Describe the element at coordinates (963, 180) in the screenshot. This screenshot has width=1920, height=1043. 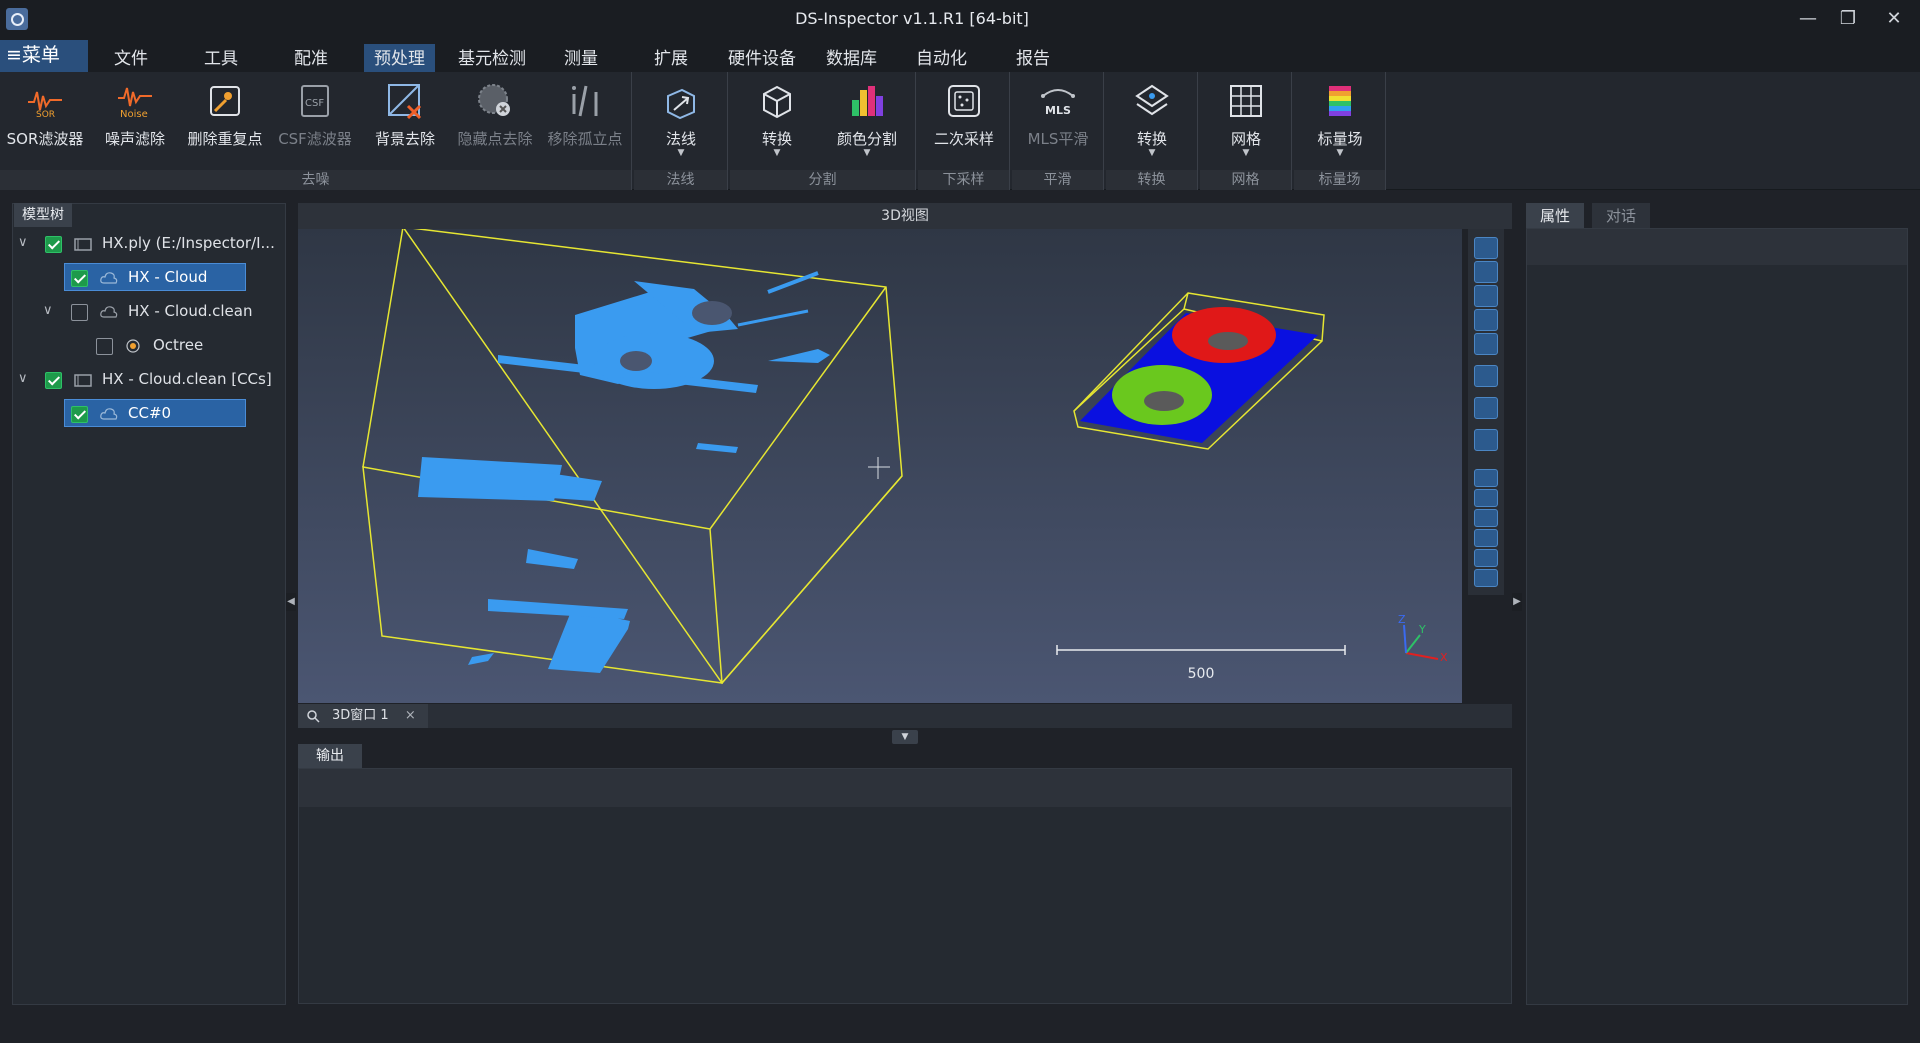
I see `group-label-downsample: 下采样` at that location.